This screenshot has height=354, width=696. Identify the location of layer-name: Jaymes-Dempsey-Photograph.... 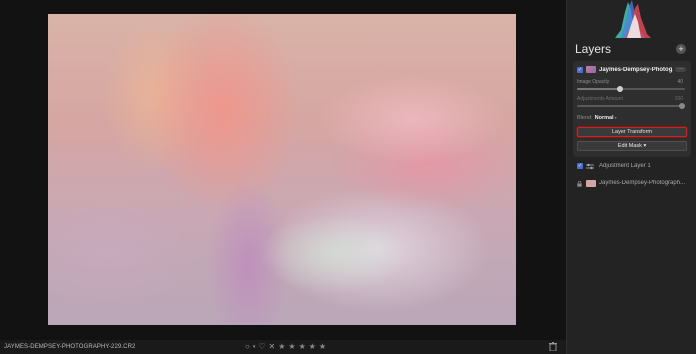
(644, 183).